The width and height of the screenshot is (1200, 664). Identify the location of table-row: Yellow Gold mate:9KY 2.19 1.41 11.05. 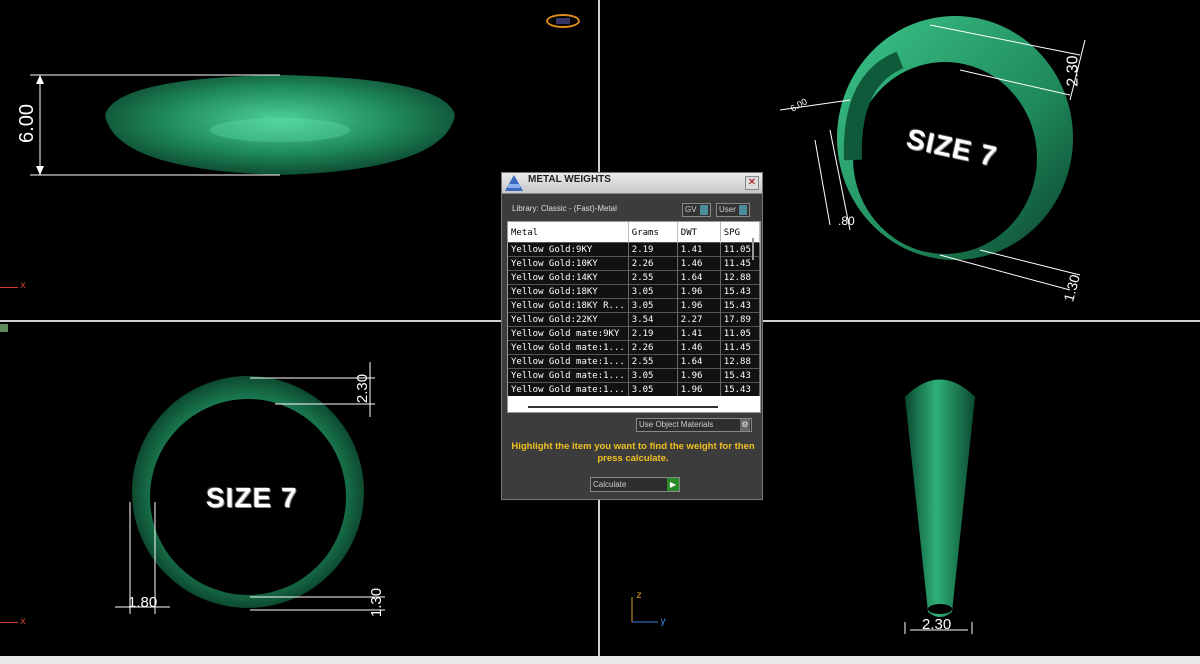
(634, 333).